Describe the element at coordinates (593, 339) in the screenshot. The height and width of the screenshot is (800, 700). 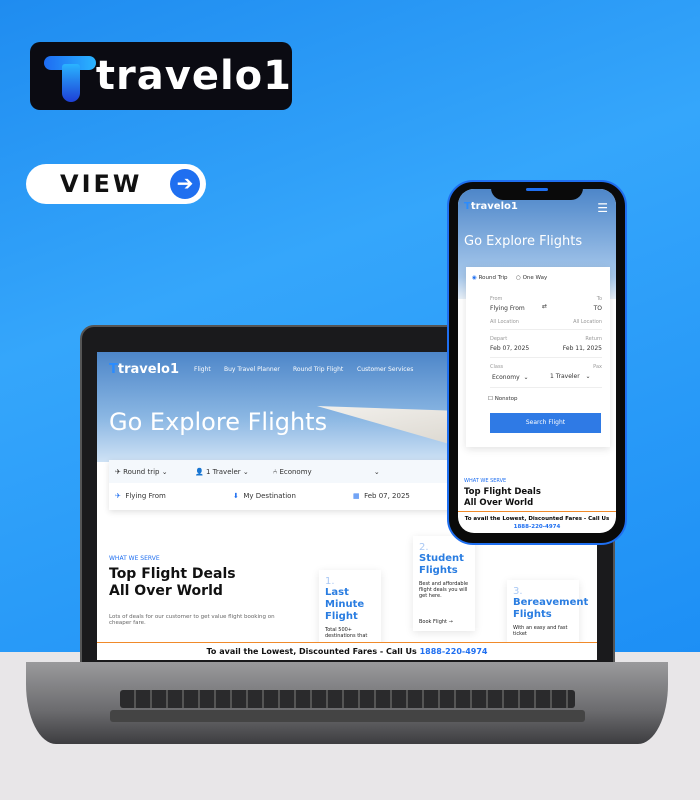
I see `return-label: Return` at that location.